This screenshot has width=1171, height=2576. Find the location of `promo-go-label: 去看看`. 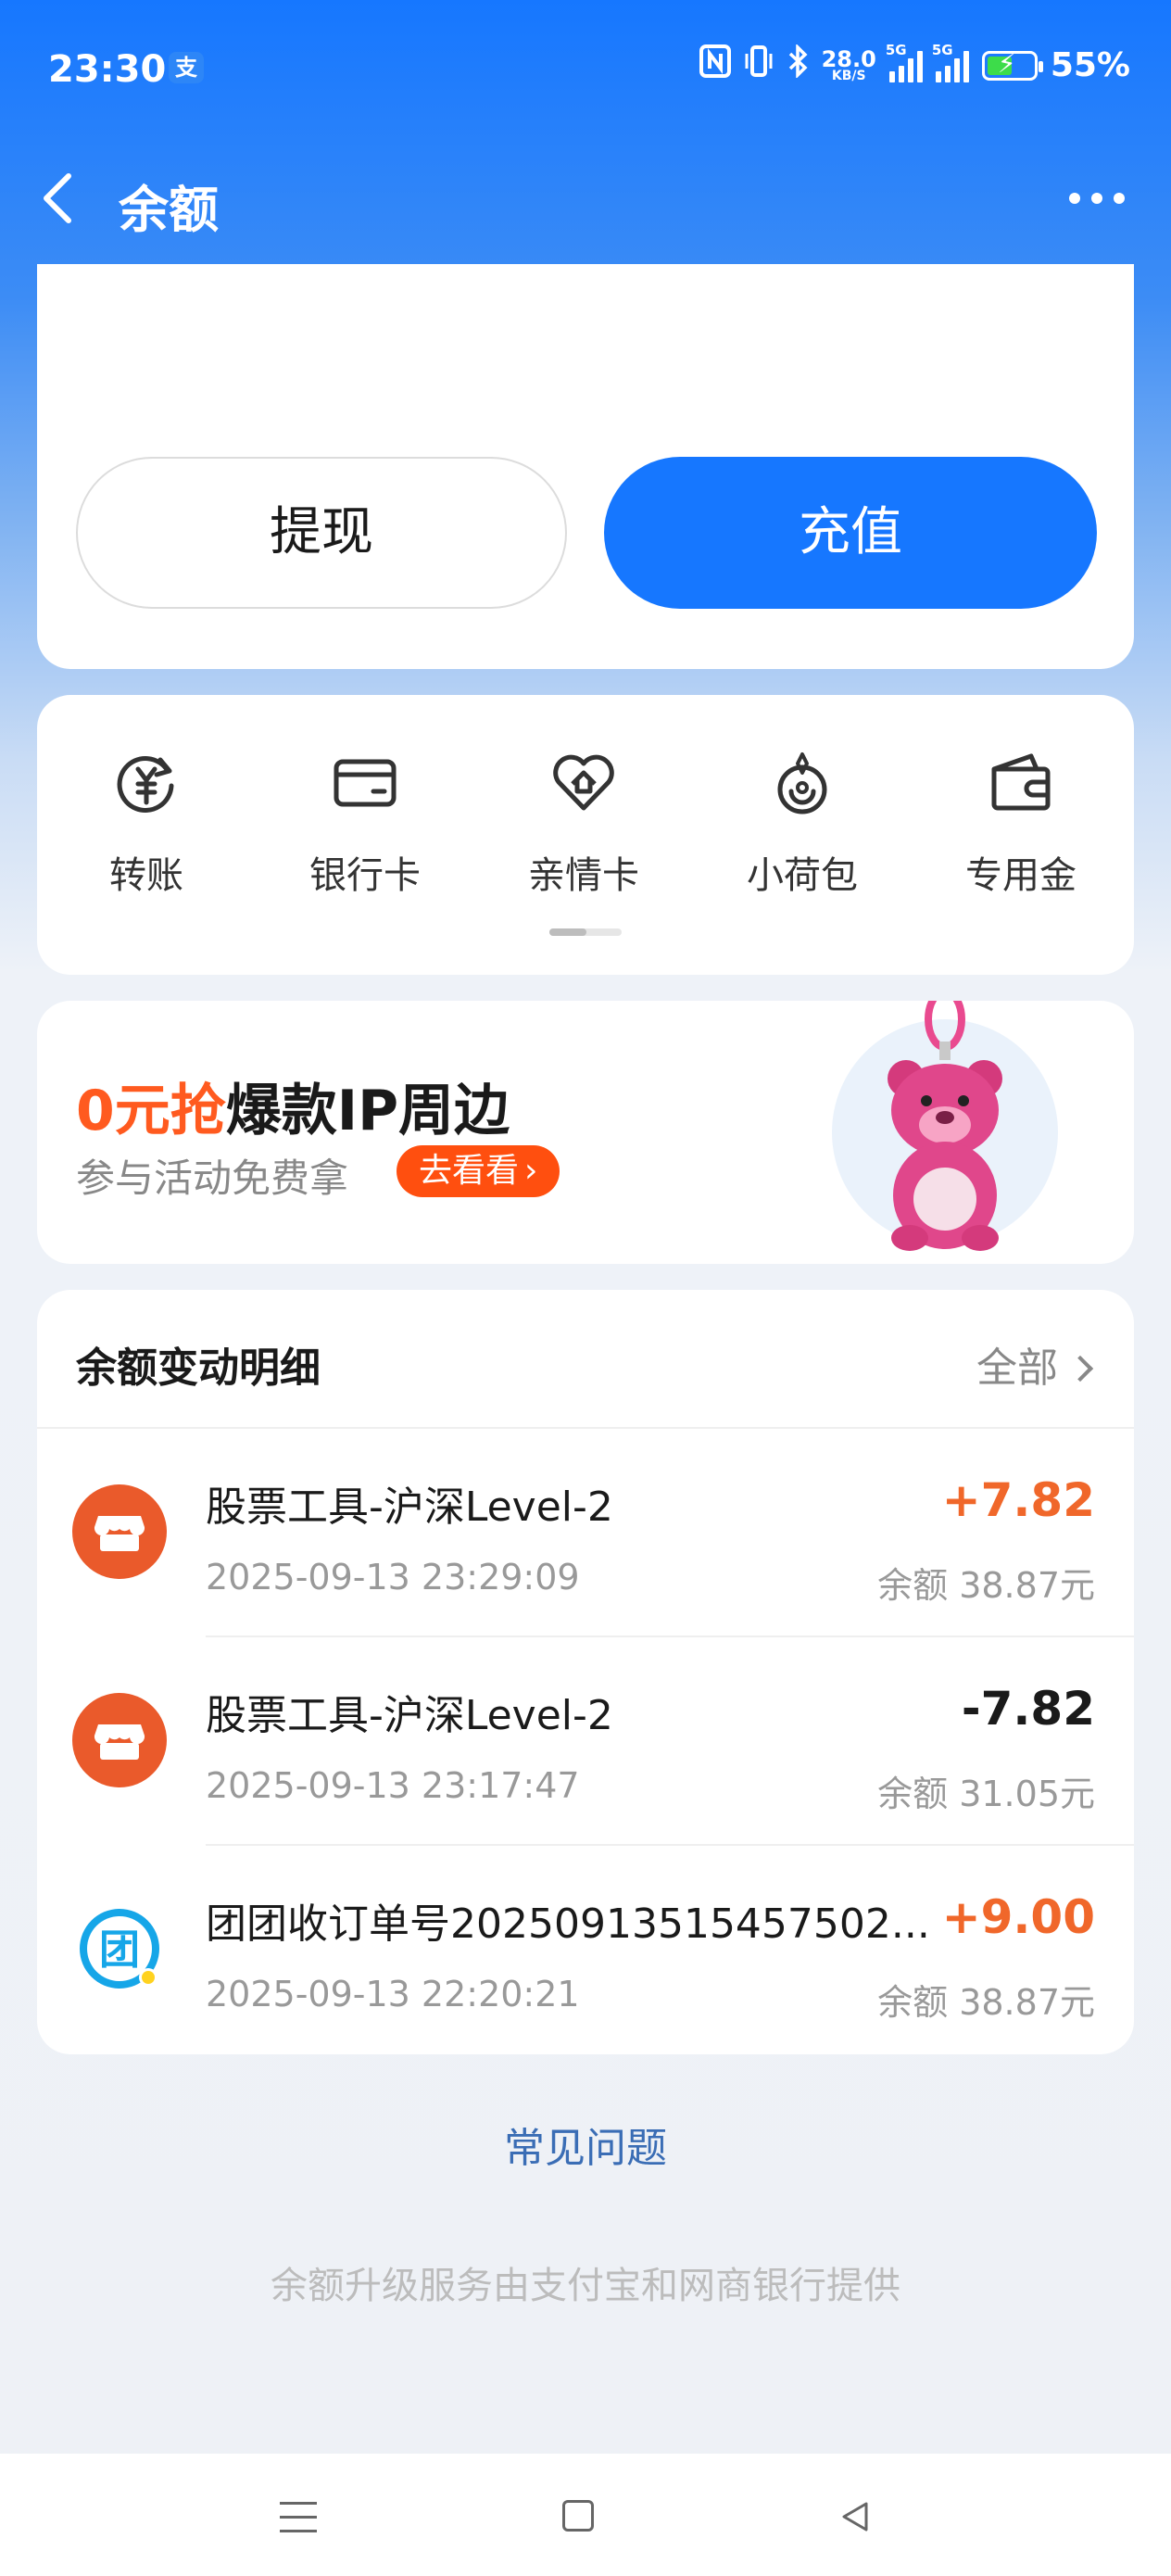

promo-go-label: 去看看 is located at coordinates (470, 1171).